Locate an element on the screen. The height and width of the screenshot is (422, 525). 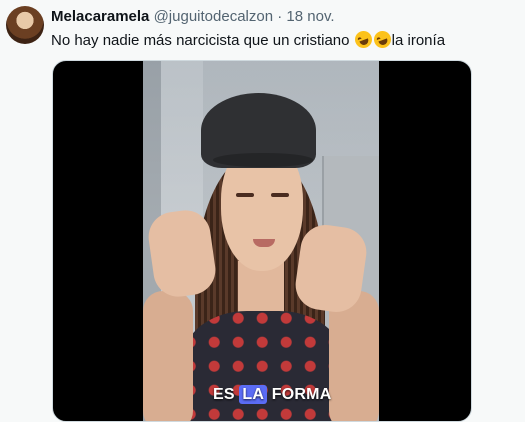
caption-word: FORMA is located at coordinates (301, 394).